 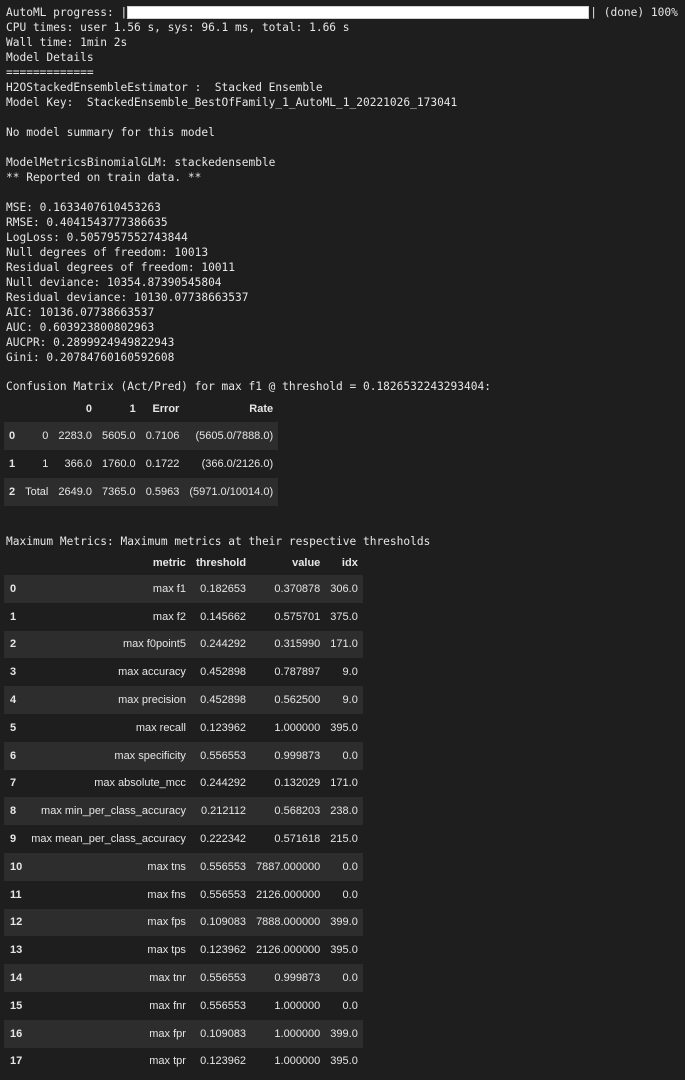 I want to click on table-row: 0 max f1 0.182653 0.370878 306.0, so click(x=183, y=589).